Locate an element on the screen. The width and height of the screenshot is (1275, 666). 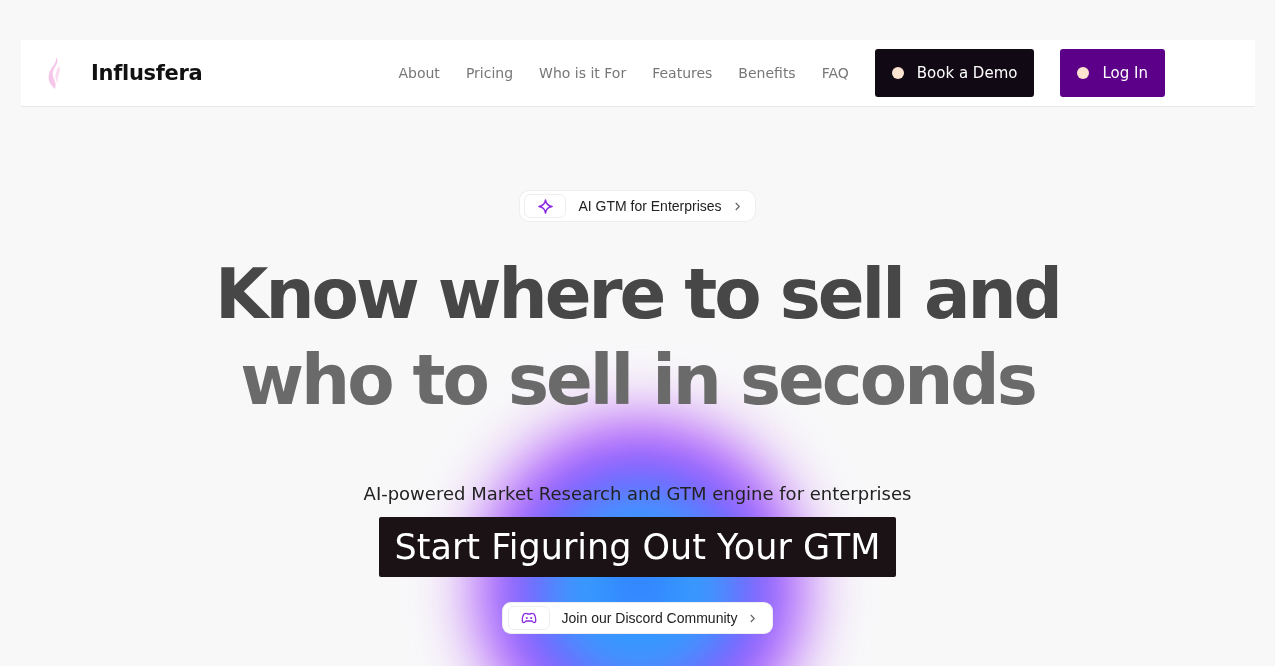
brand-name: Influsfera is located at coordinates (147, 73).